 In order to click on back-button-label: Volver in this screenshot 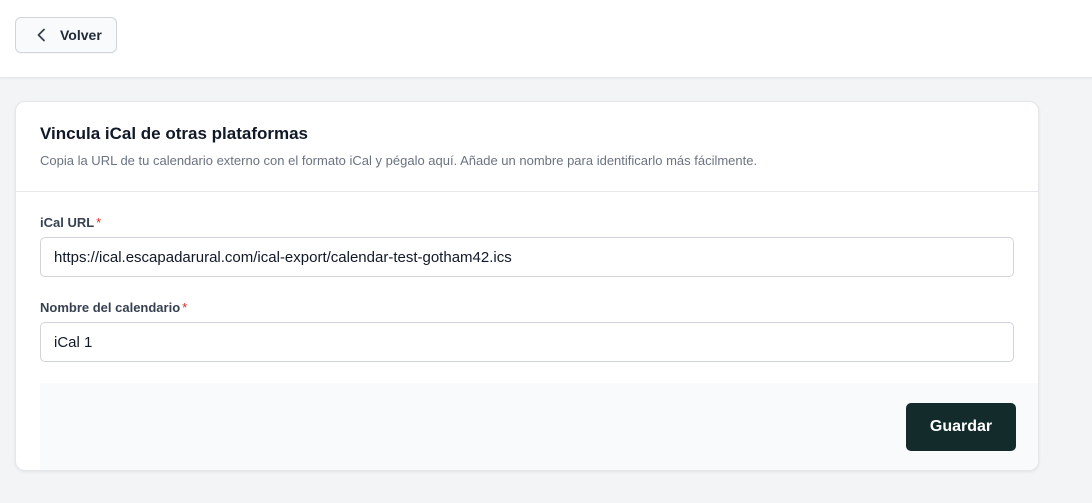, I will do `click(81, 35)`.